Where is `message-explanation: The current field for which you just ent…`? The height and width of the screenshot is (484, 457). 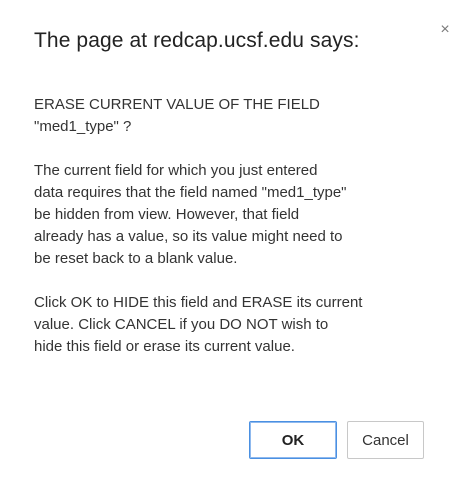 message-explanation: The current field for which you just ent… is located at coordinates (190, 214).